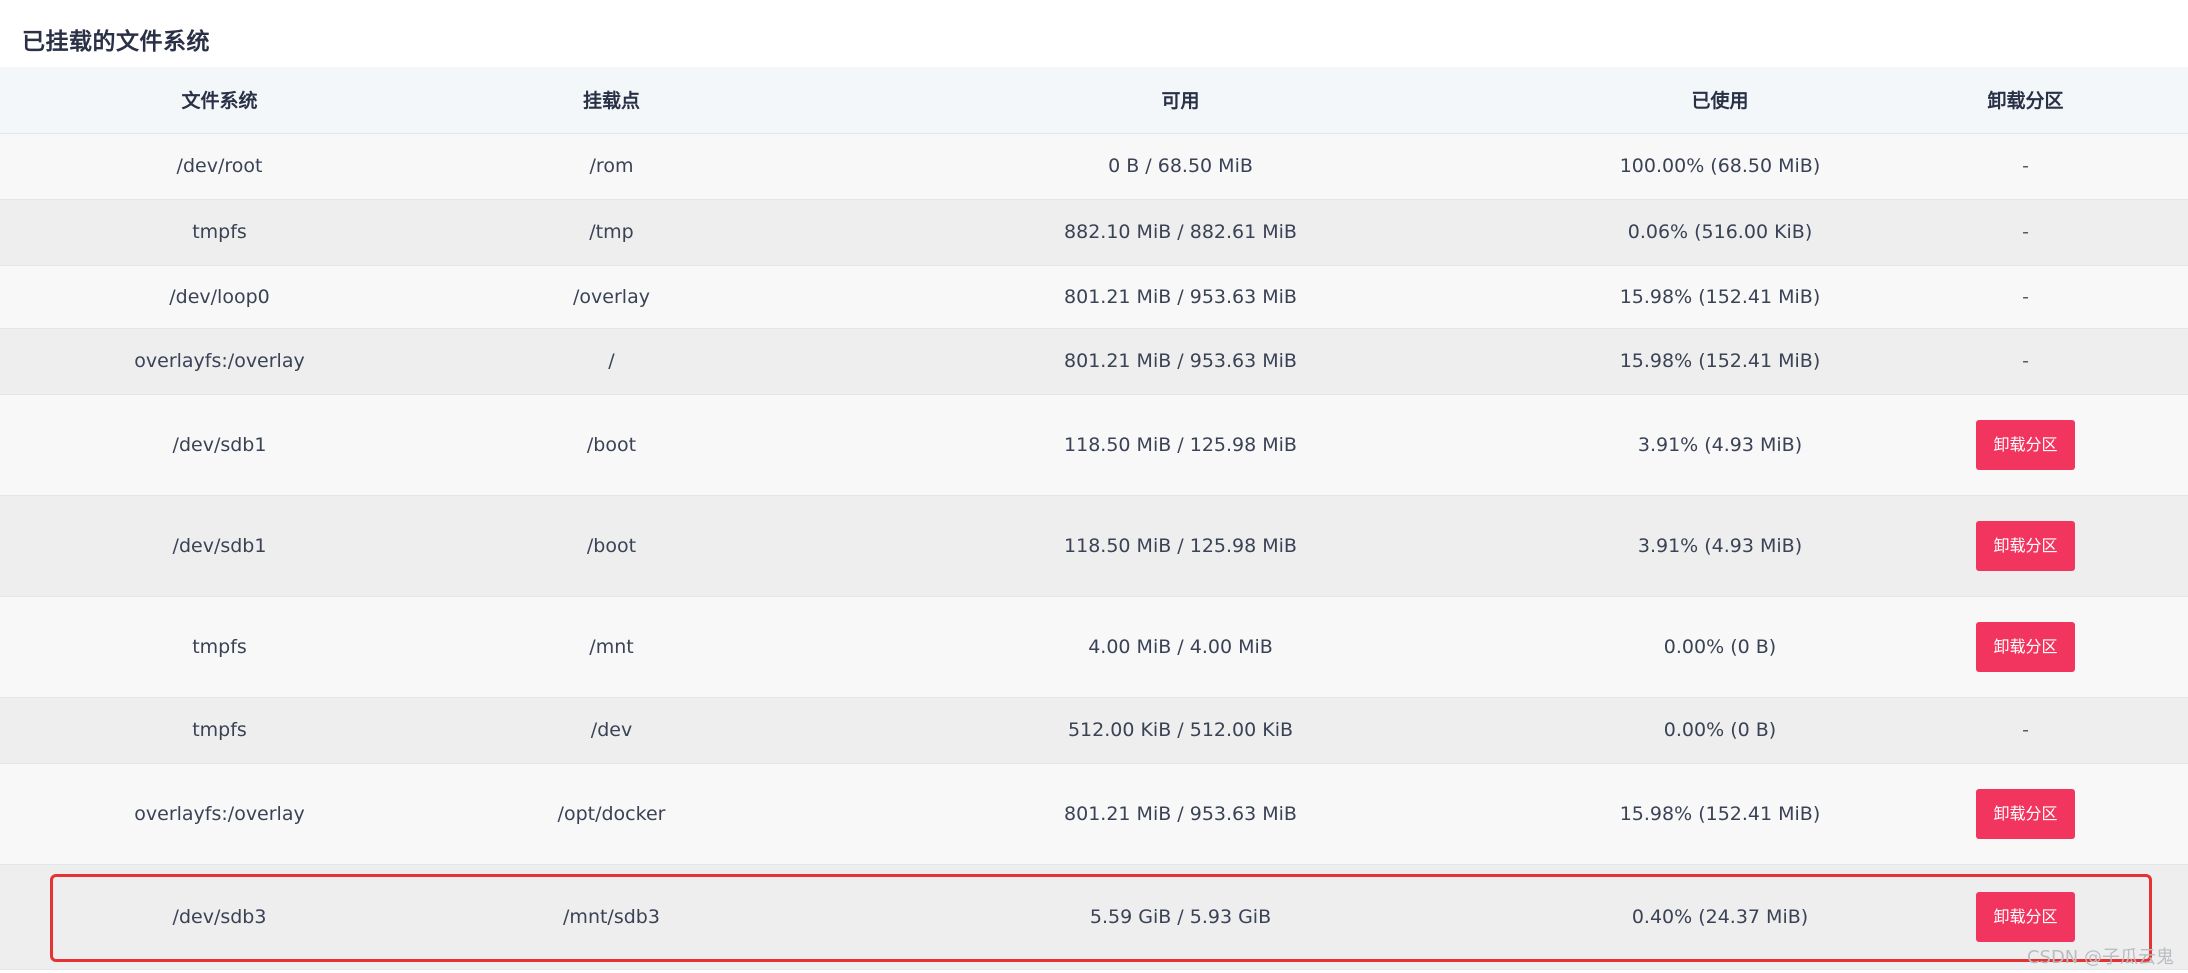  I want to click on cell-mountpoint: /mnt/sdb3, so click(611, 917).